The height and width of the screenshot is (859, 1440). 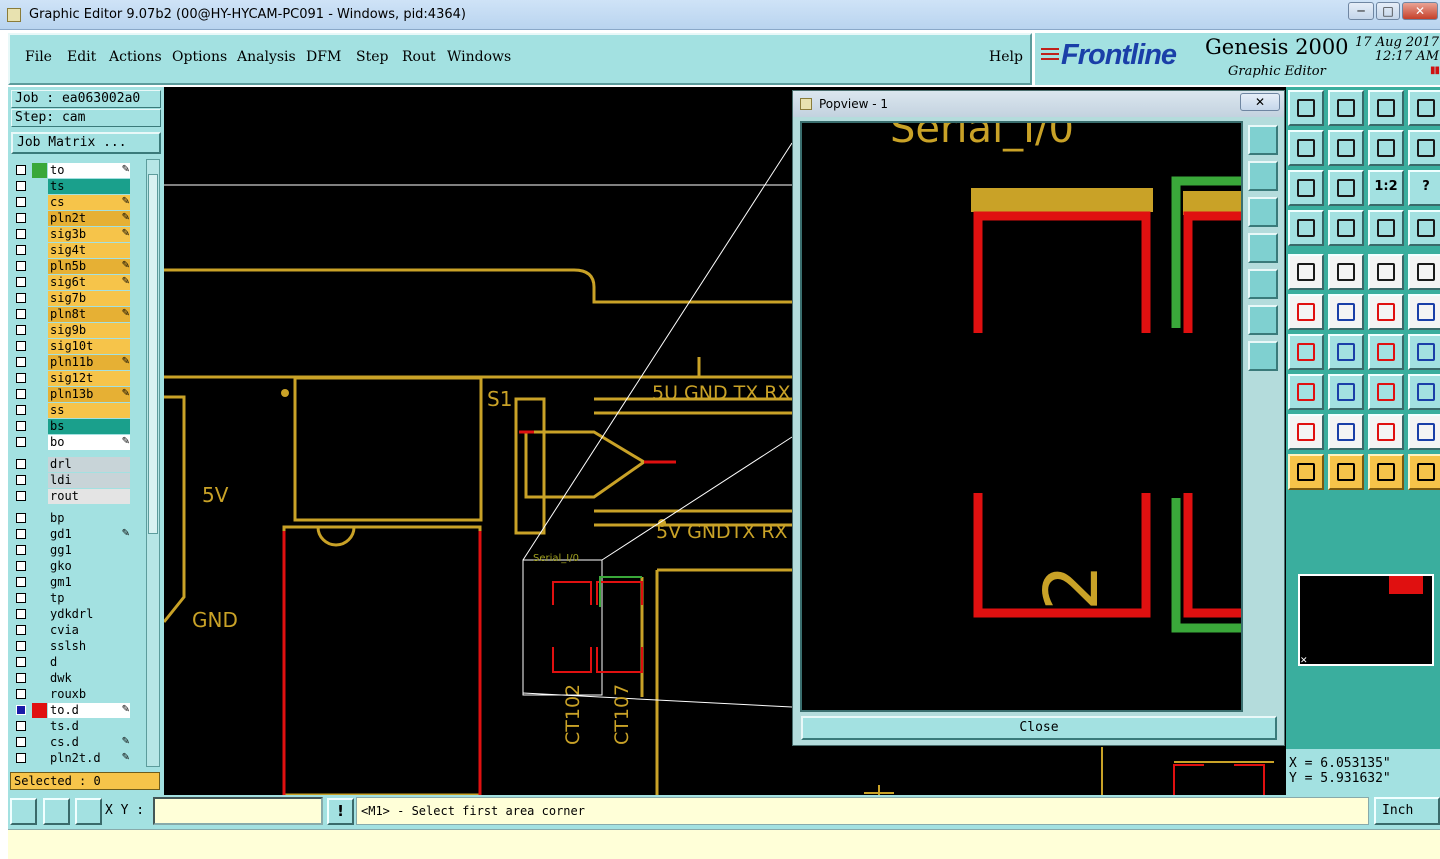 What do you see at coordinates (1407, 811) in the screenshot?
I see `units-button: Inch` at bounding box center [1407, 811].